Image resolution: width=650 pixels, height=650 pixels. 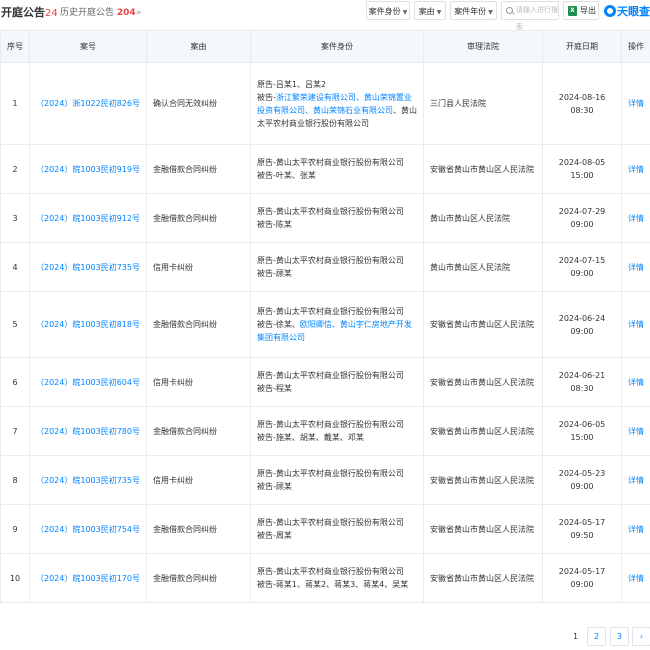 What do you see at coordinates (15, 267) in the screenshot?
I see `row-index: 4` at bounding box center [15, 267].